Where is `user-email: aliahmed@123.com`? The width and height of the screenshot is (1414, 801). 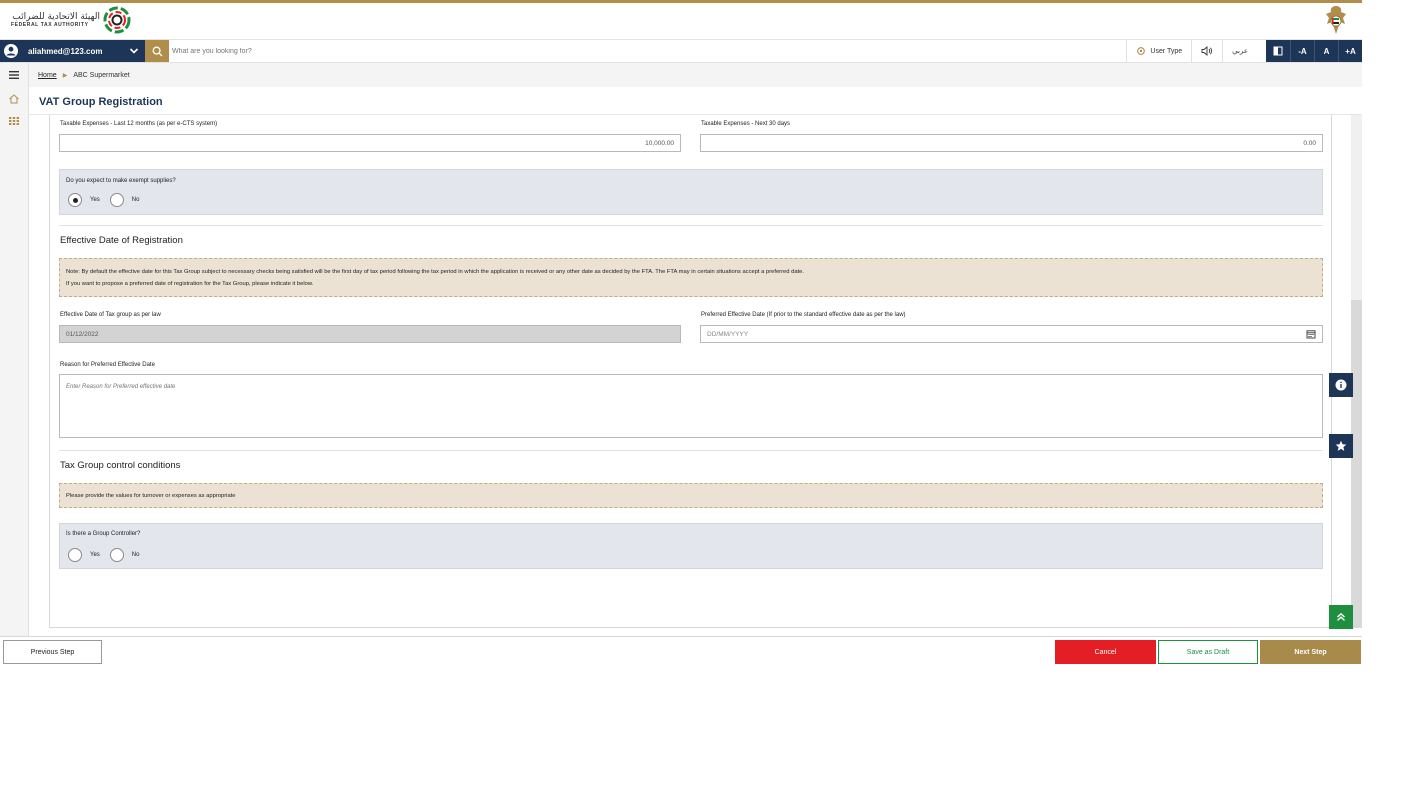 user-email: aliahmed@123.com is located at coordinates (65, 51).